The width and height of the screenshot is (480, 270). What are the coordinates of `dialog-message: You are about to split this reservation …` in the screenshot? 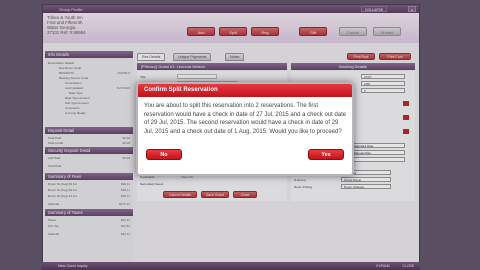 It's located at (245, 119).